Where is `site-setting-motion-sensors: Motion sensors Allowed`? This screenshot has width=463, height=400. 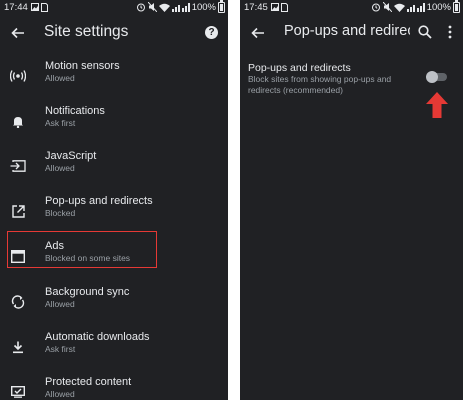 site-setting-motion-sensors: Motion sensors Allowed is located at coordinates (114, 76).